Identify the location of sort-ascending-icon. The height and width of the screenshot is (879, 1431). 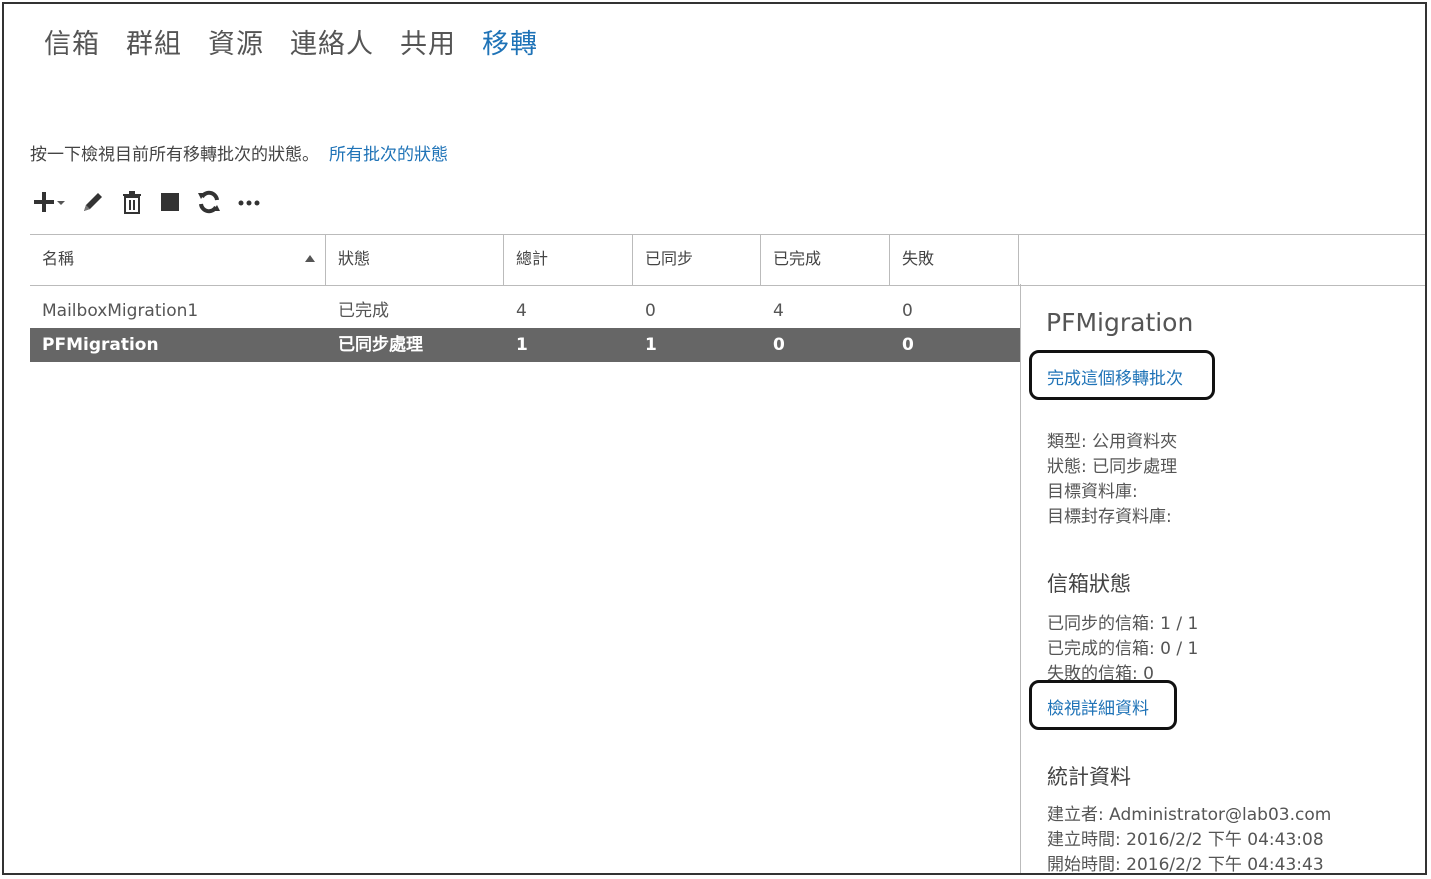
(310, 258).